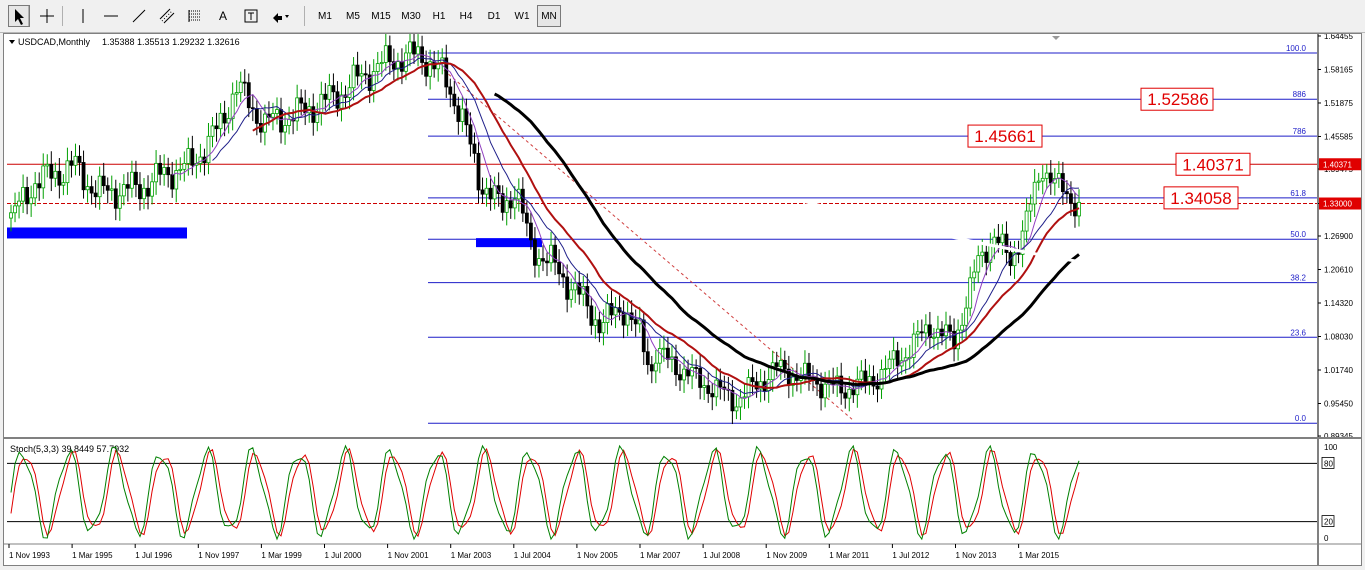  I want to click on fibonacci-tool, so click(195, 16).